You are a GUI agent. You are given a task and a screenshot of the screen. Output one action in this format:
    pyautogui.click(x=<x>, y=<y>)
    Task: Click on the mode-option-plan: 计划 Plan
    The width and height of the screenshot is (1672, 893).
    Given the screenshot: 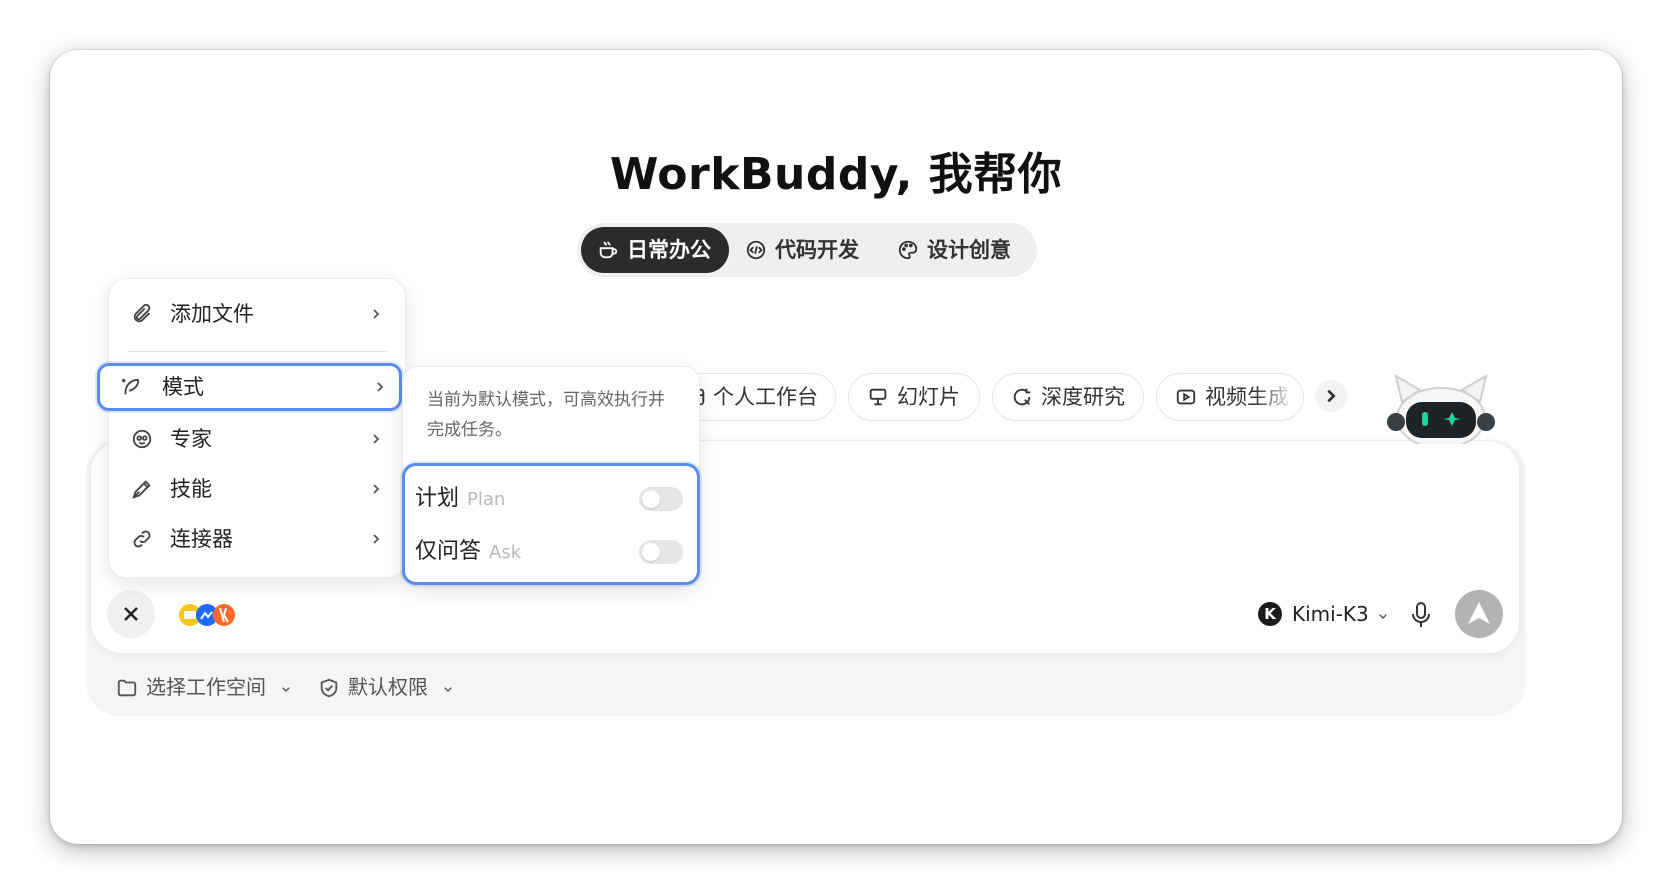 What is the action you would take?
    pyautogui.click(x=551, y=499)
    